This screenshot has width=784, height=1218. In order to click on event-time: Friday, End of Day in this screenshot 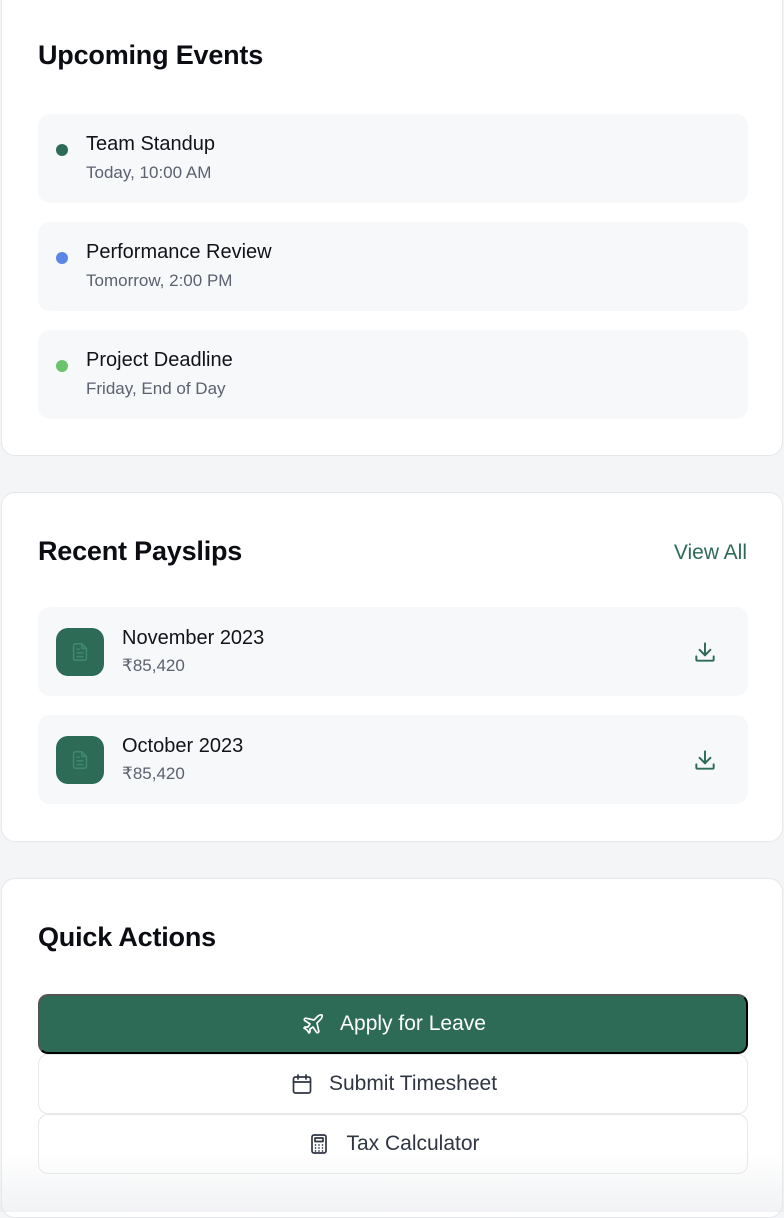, I will do `click(156, 389)`.